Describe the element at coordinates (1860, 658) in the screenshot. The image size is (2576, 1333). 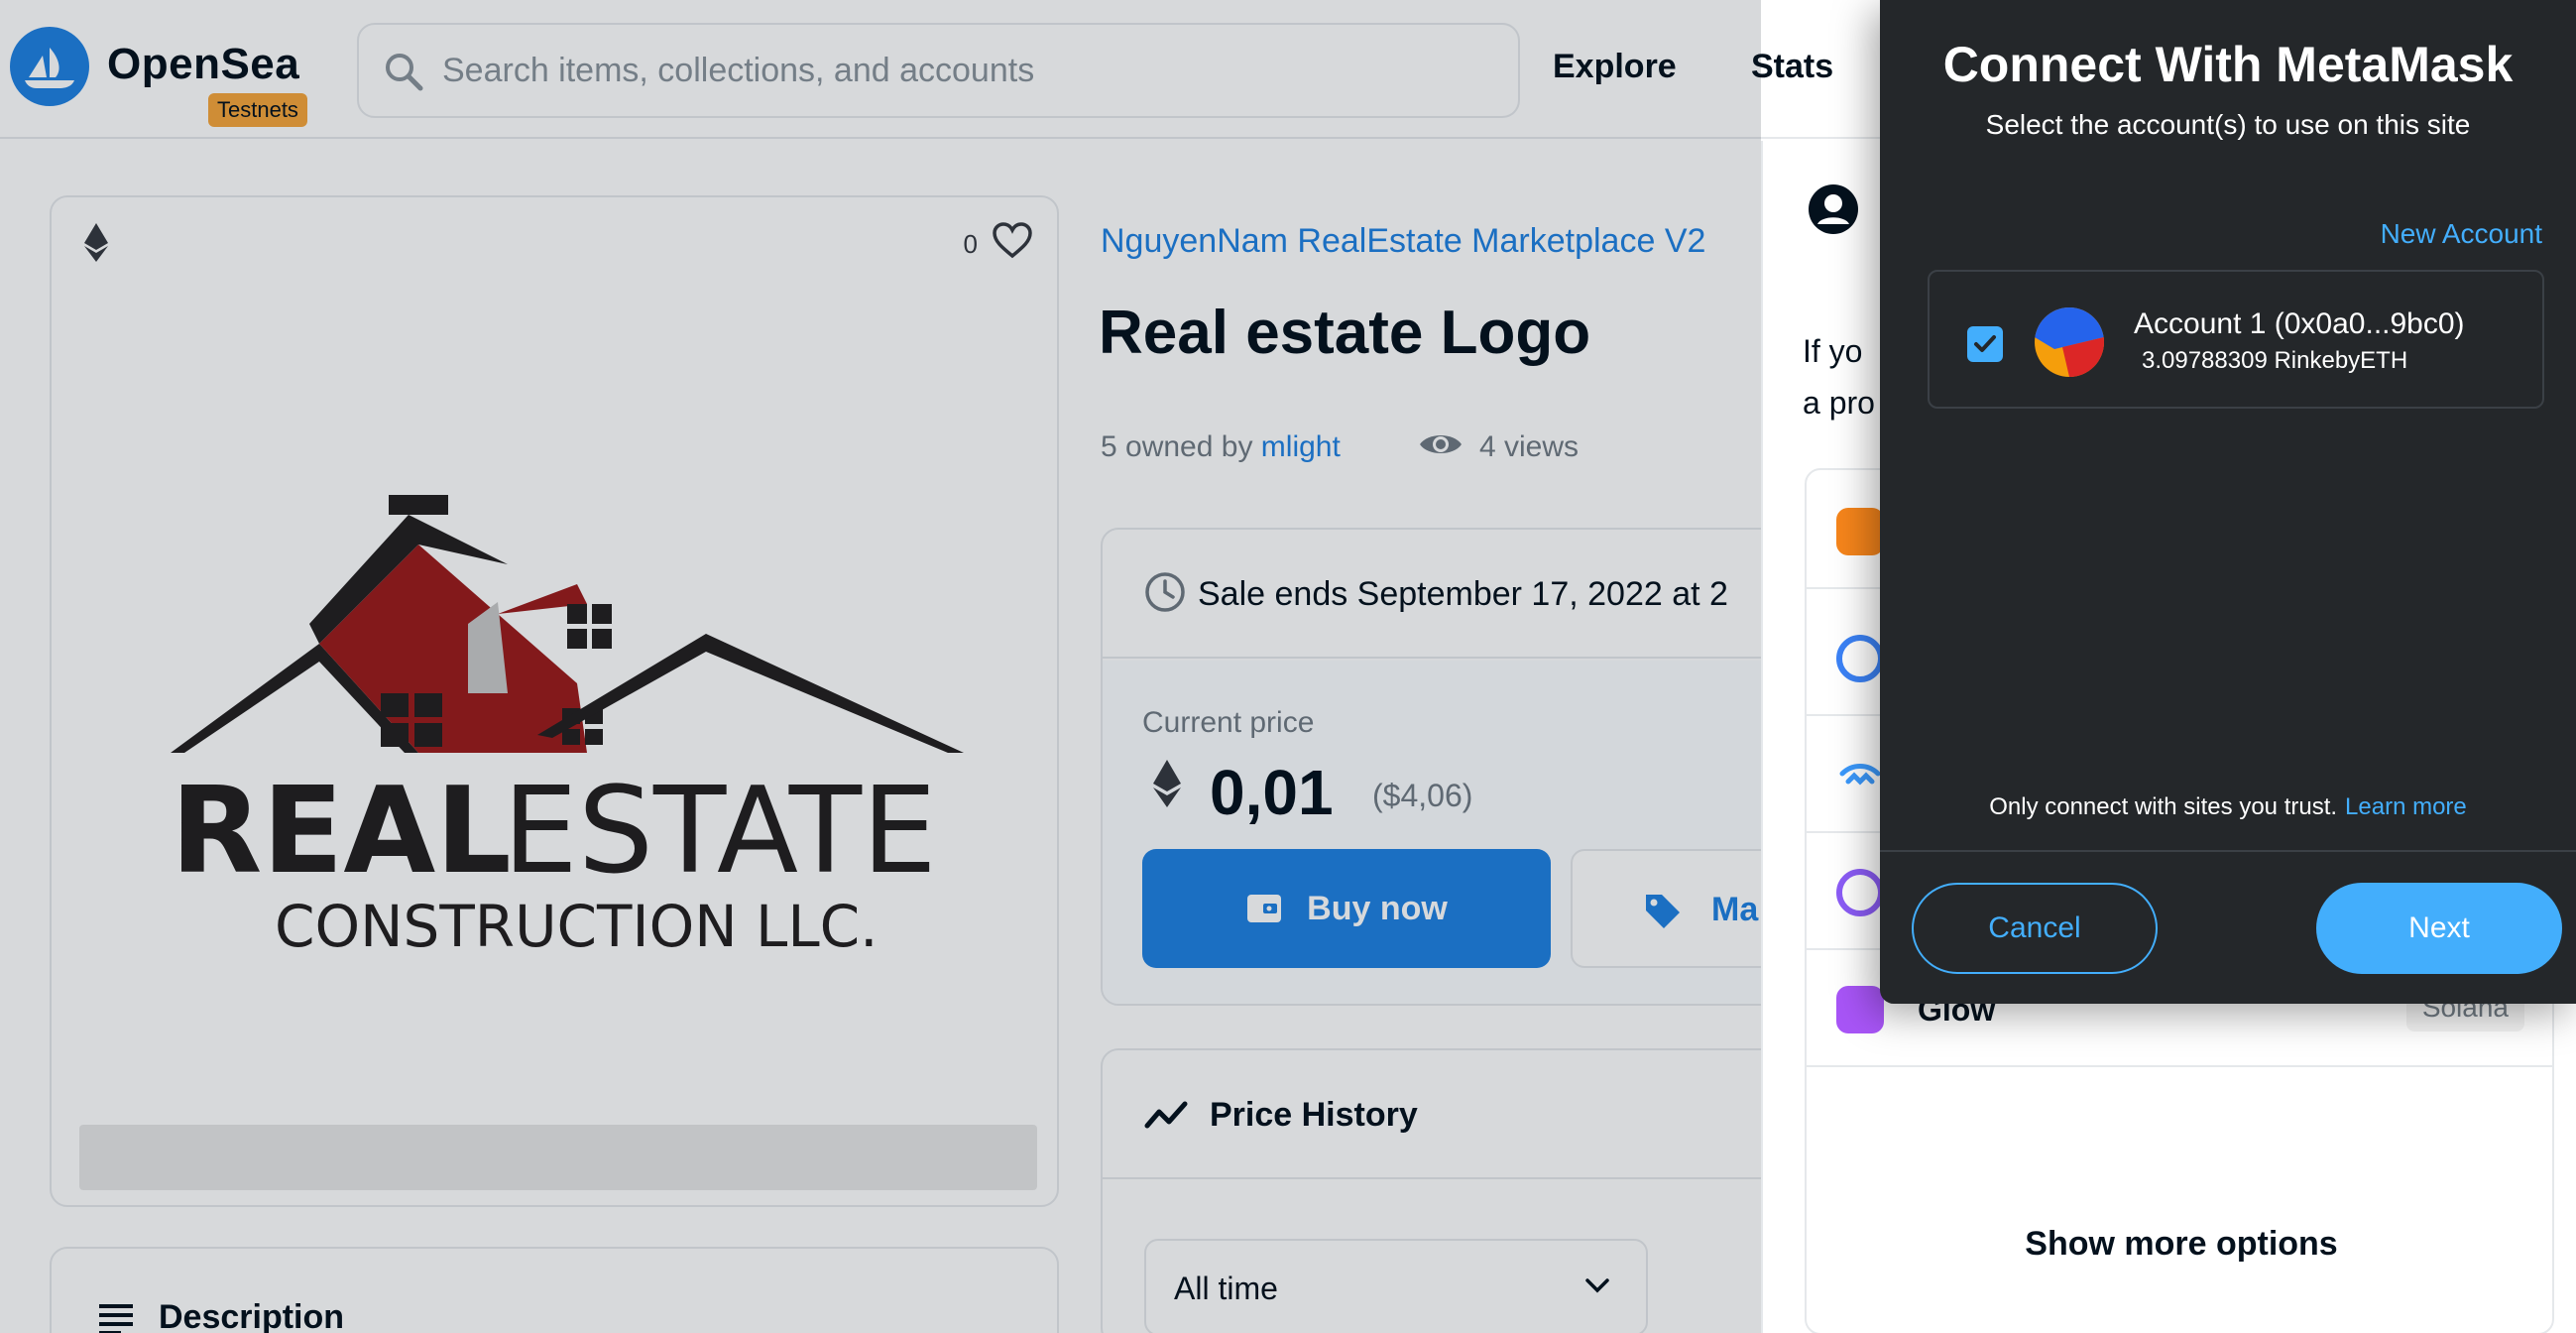
I see `coinbase-icon` at that location.